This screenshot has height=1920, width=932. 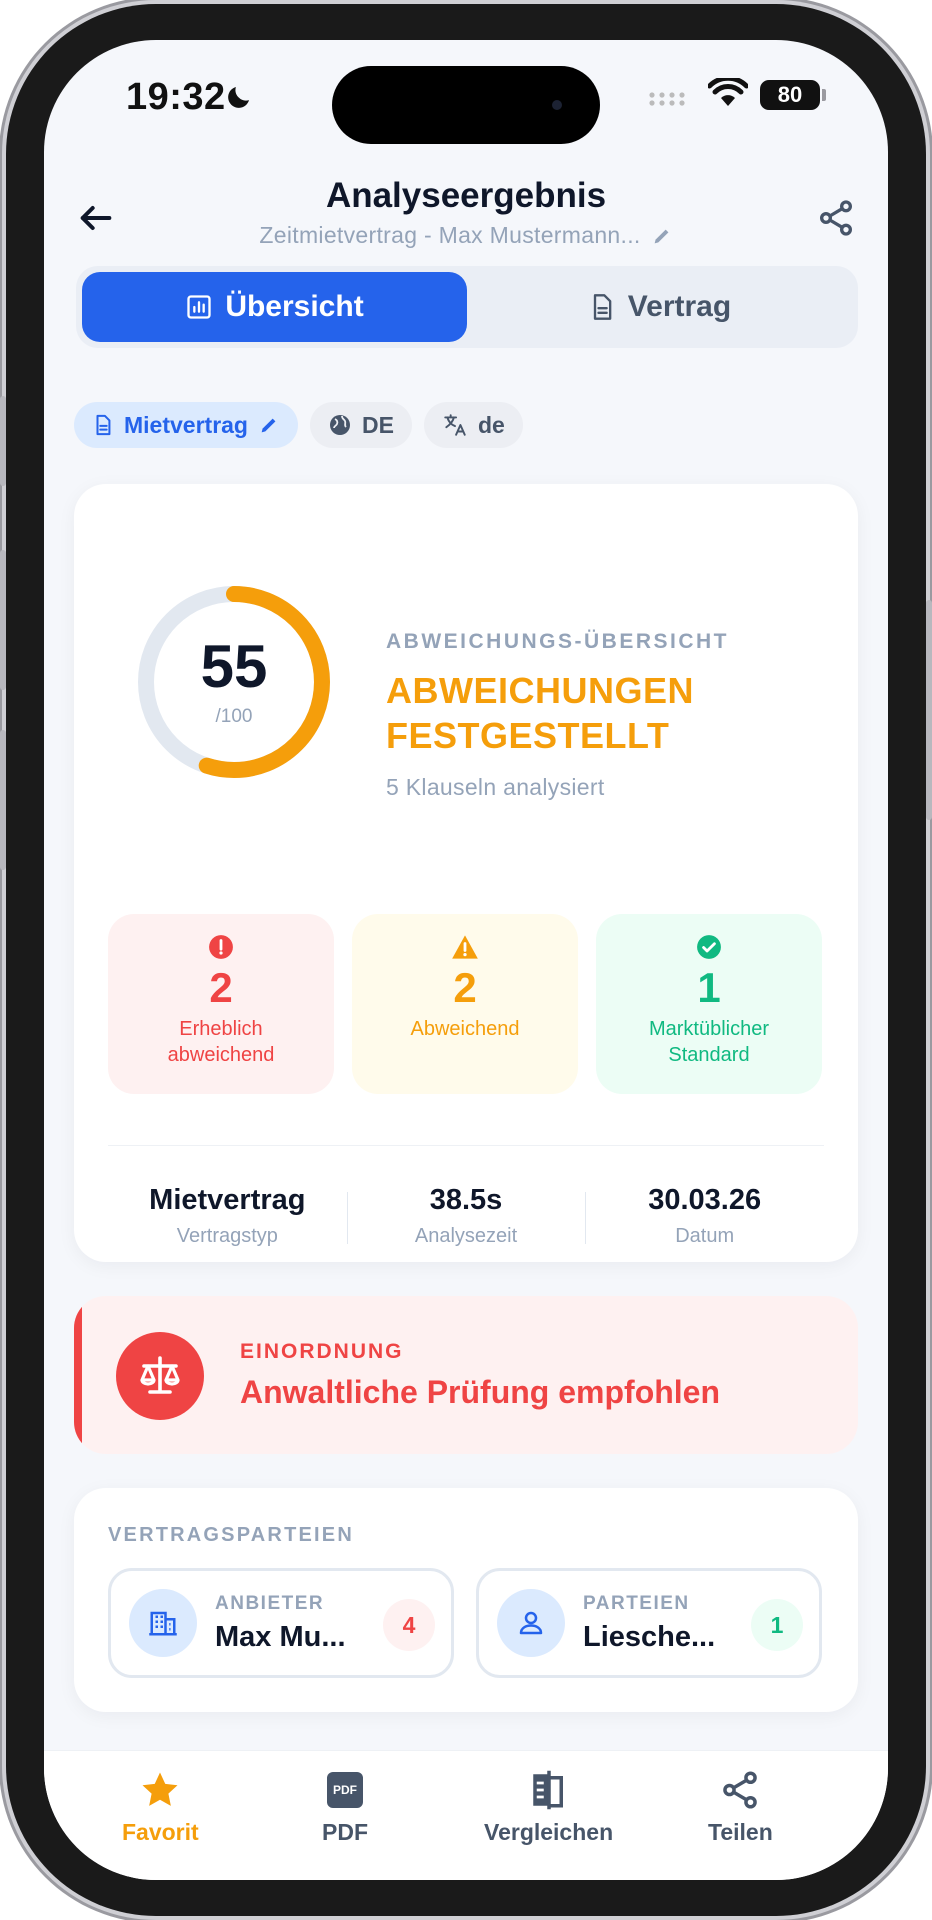 What do you see at coordinates (728, 95) in the screenshot?
I see `wifi-icon` at bounding box center [728, 95].